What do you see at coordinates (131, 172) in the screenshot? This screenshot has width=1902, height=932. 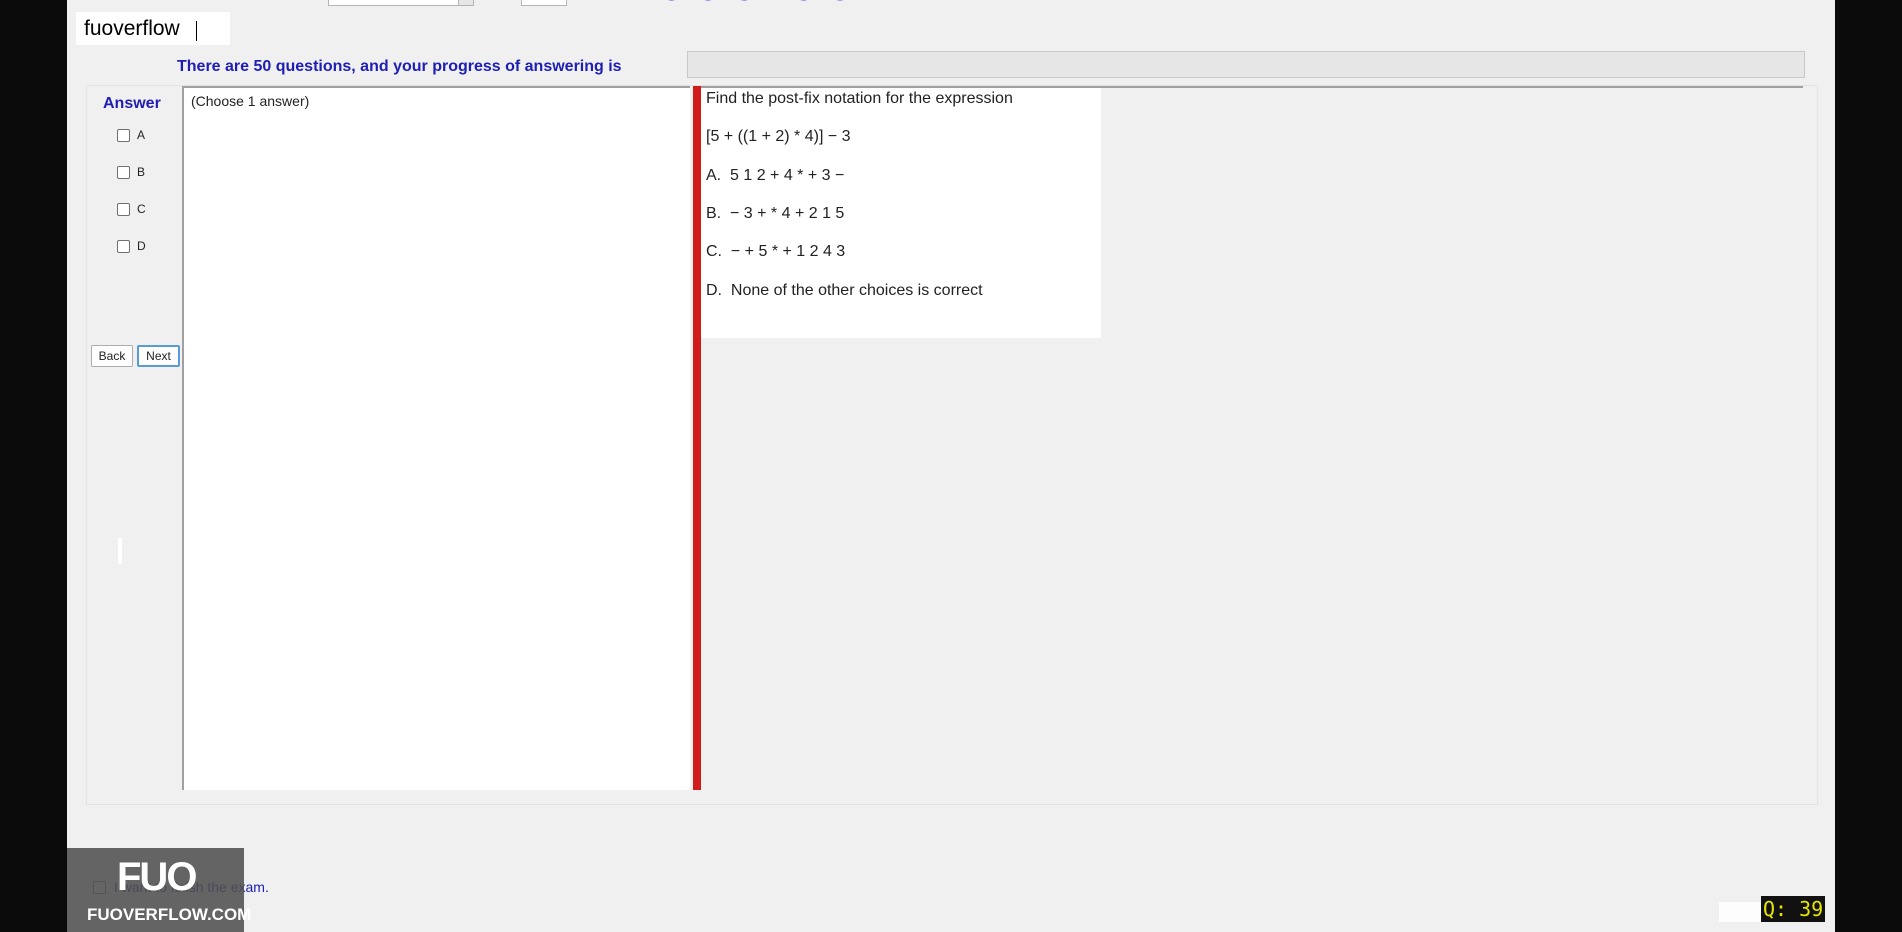 I see `answer-option-b: B` at bounding box center [131, 172].